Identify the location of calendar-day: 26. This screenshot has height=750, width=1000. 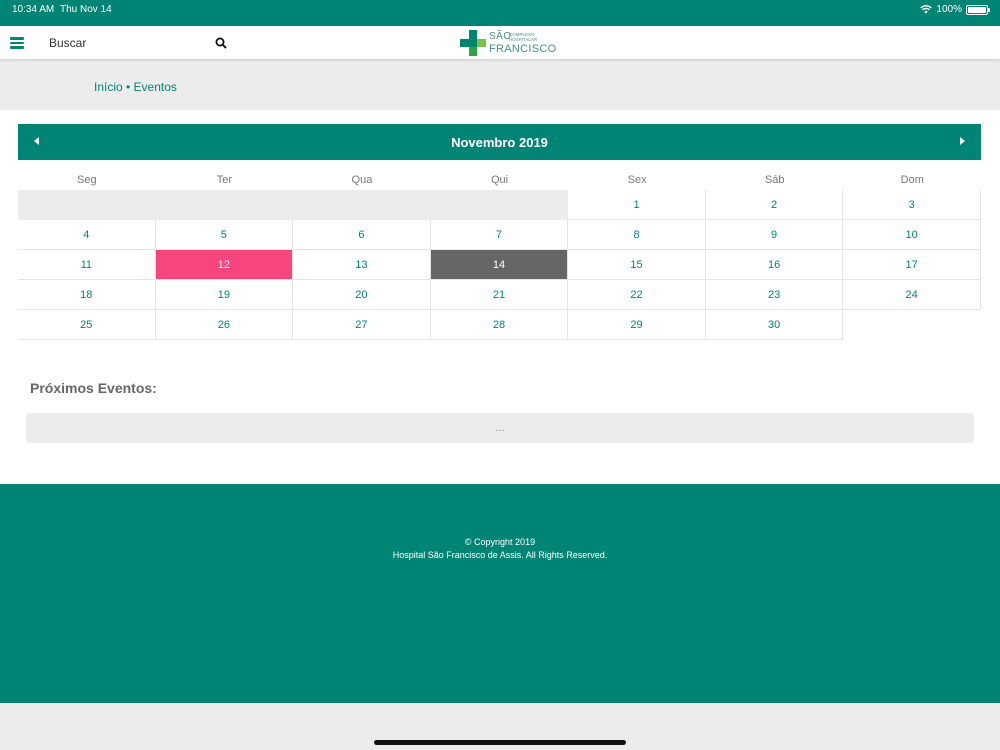
(224, 325).